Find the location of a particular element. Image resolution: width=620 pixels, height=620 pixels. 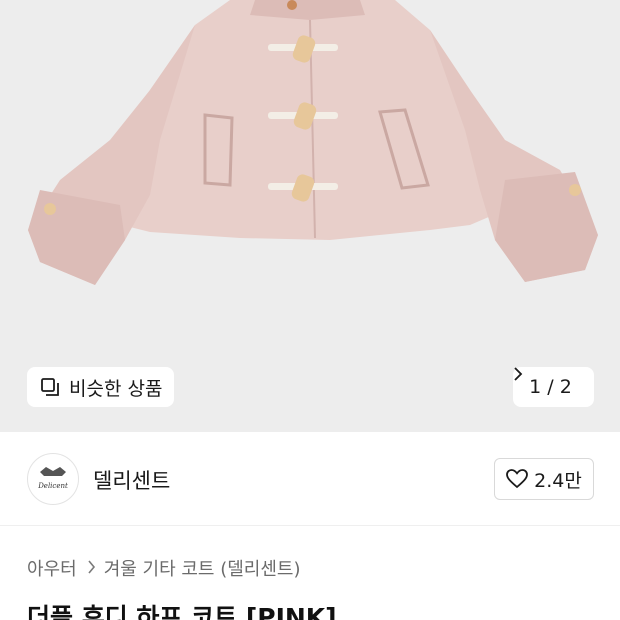

page-indicator-text: 1 / 2 is located at coordinates (550, 387).